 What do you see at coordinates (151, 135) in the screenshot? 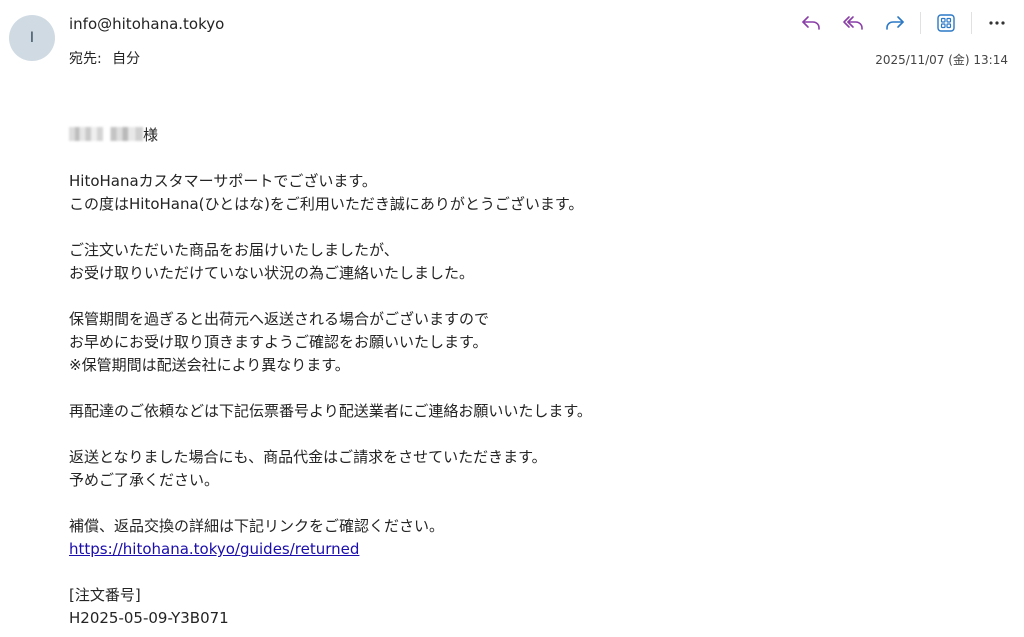
I see `greeting-suffix: 様` at bounding box center [151, 135].